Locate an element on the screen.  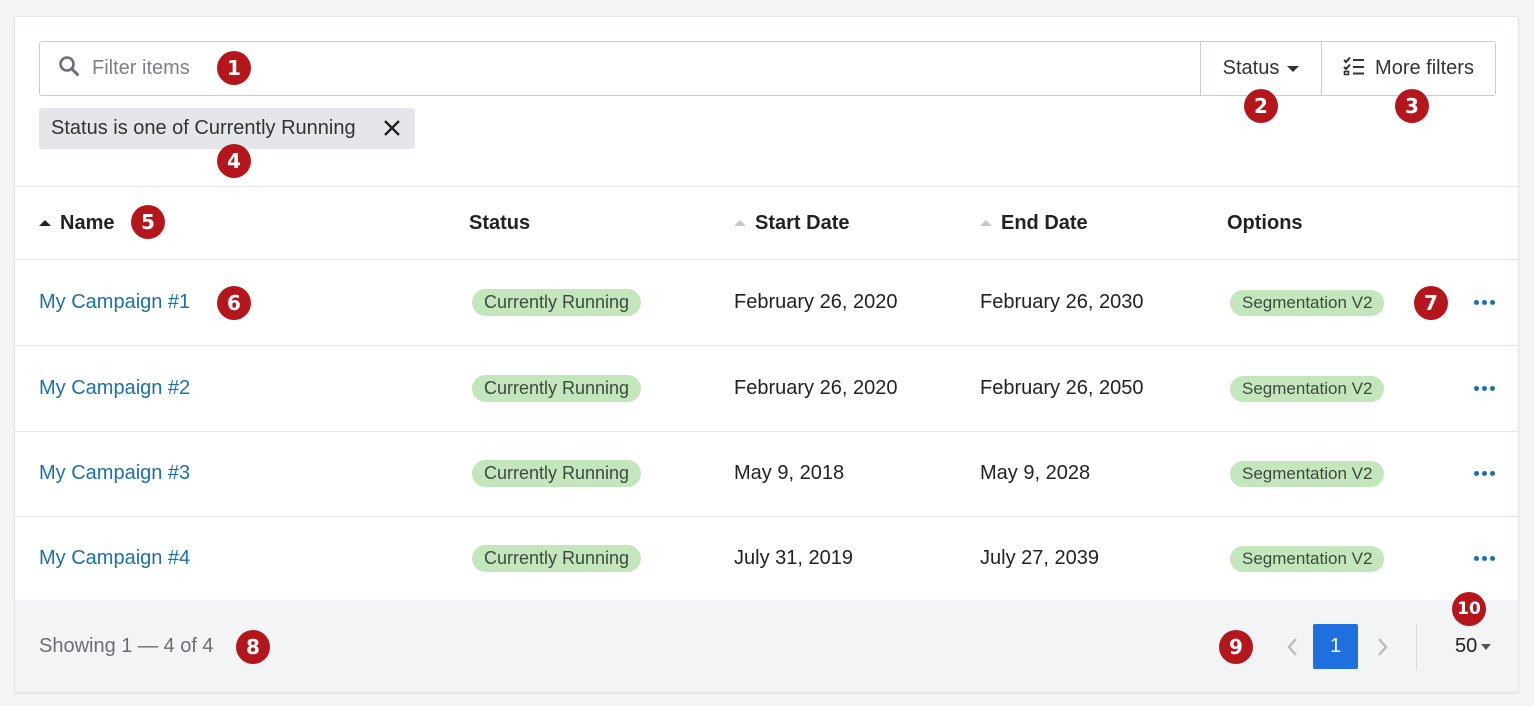
chevron-right-icon is located at coordinates (1382, 647).